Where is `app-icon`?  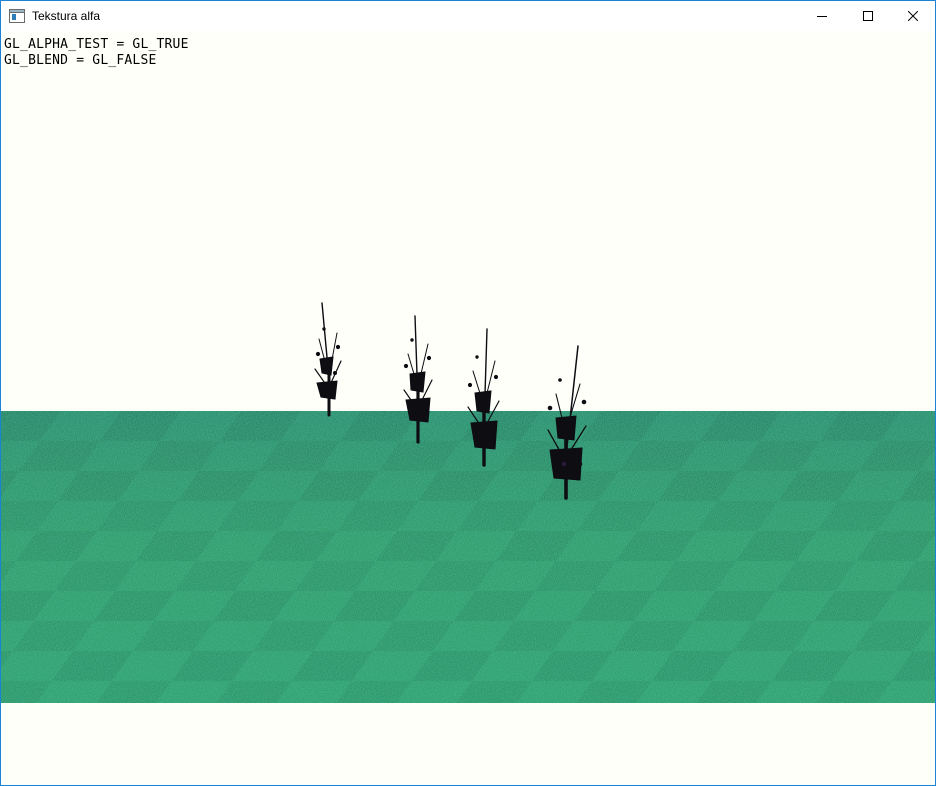
app-icon is located at coordinates (17, 16).